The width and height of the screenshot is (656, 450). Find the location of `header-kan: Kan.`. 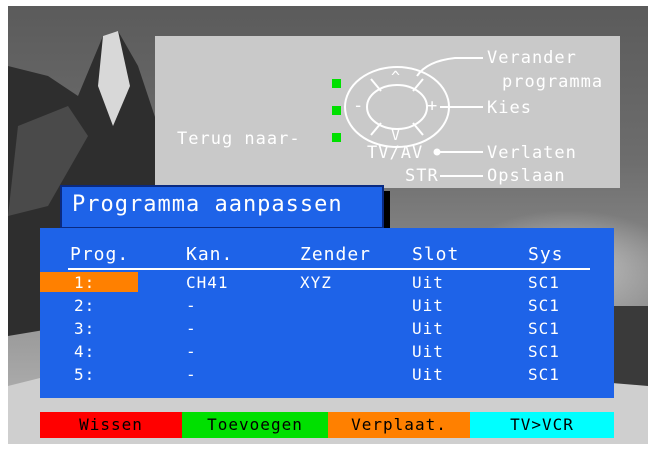

header-kan: Kan. is located at coordinates (210, 254).